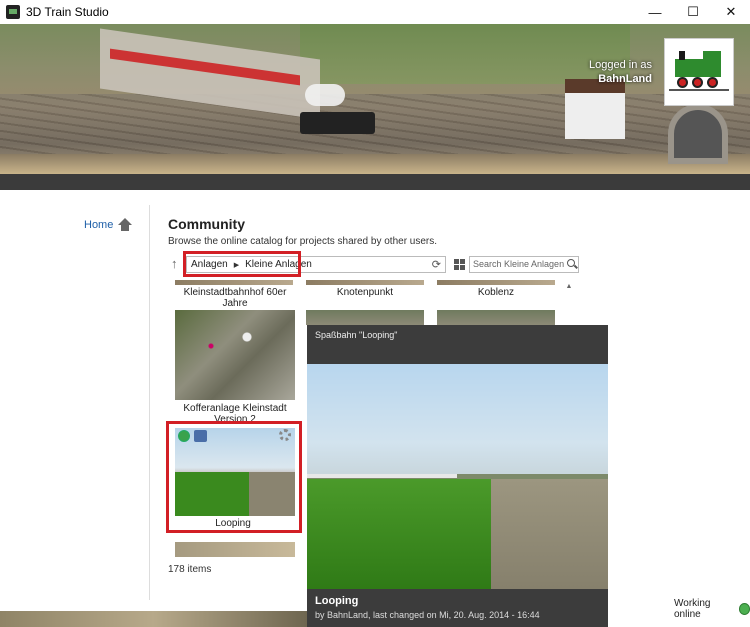 This screenshot has height=627, width=750. What do you see at coordinates (699, 72) in the screenshot?
I see `avatar` at bounding box center [699, 72].